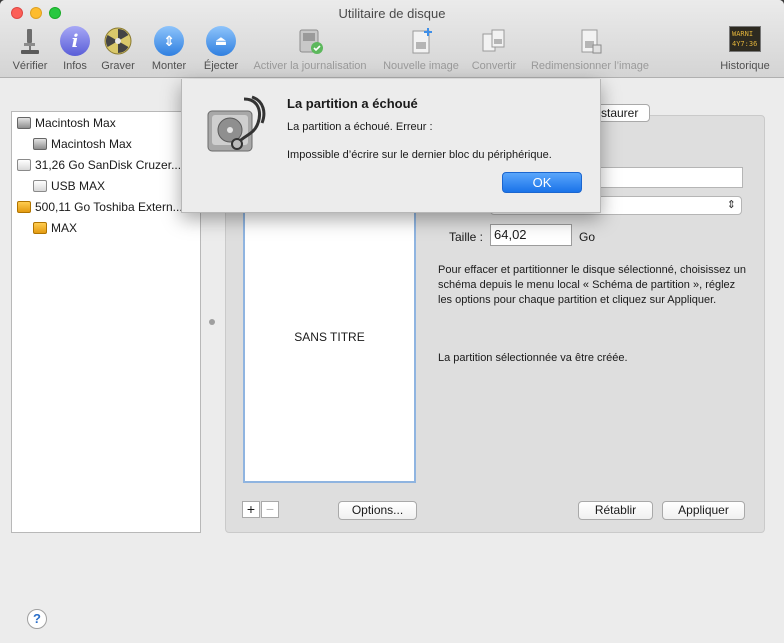 The image size is (784, 643). Describe the element at coordinates (221, 41) in the screenshot. I see `eject-icon: ⏏` at that location.